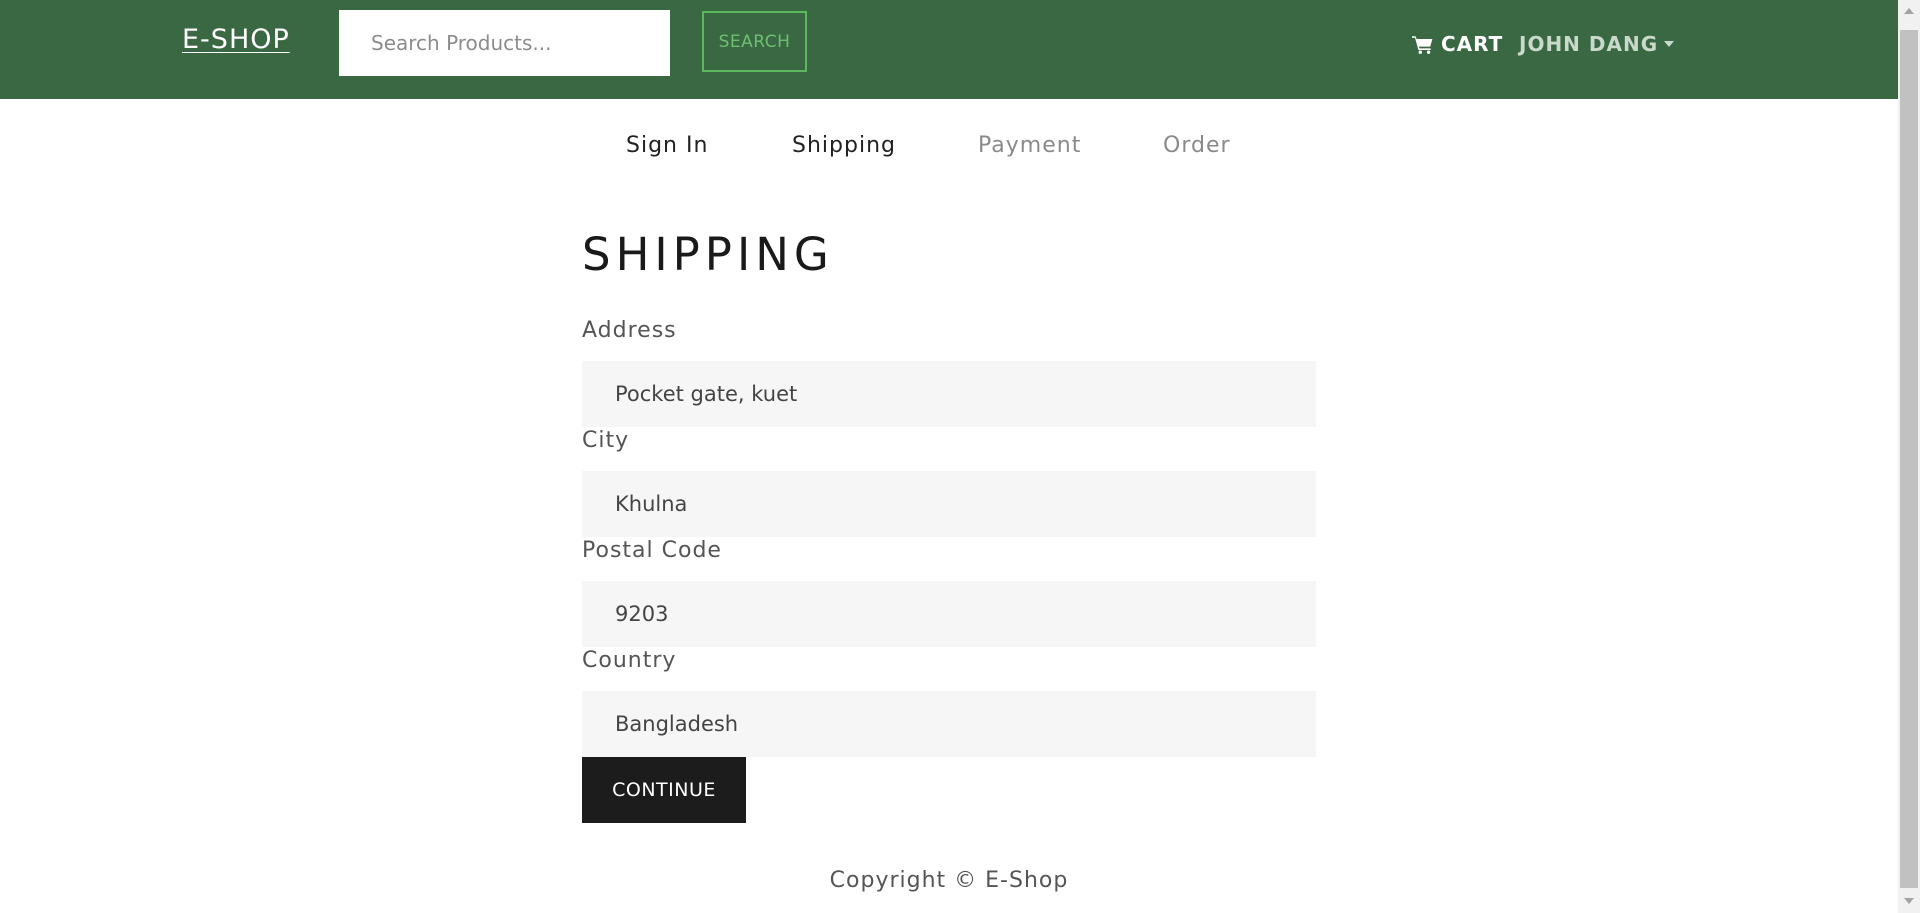  Describe the element at coordinates (236, 39) in the screenshot. I see `brand-logo-link: E-SHOP` at that location.